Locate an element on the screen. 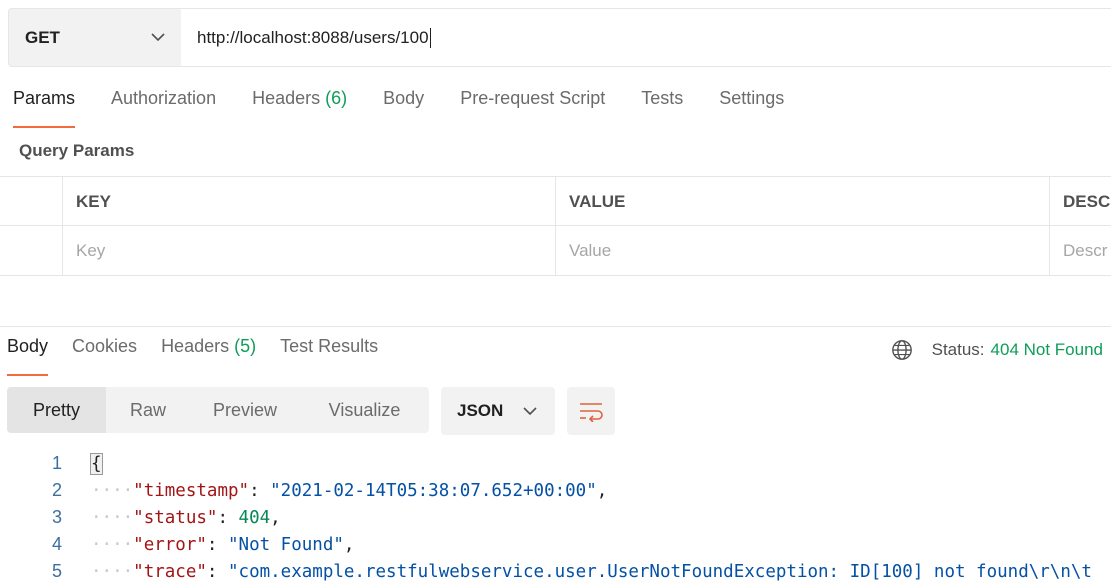 This screenshot has width=1111, height=586. tab-tests: Tests is located at coordinates (662, 108).